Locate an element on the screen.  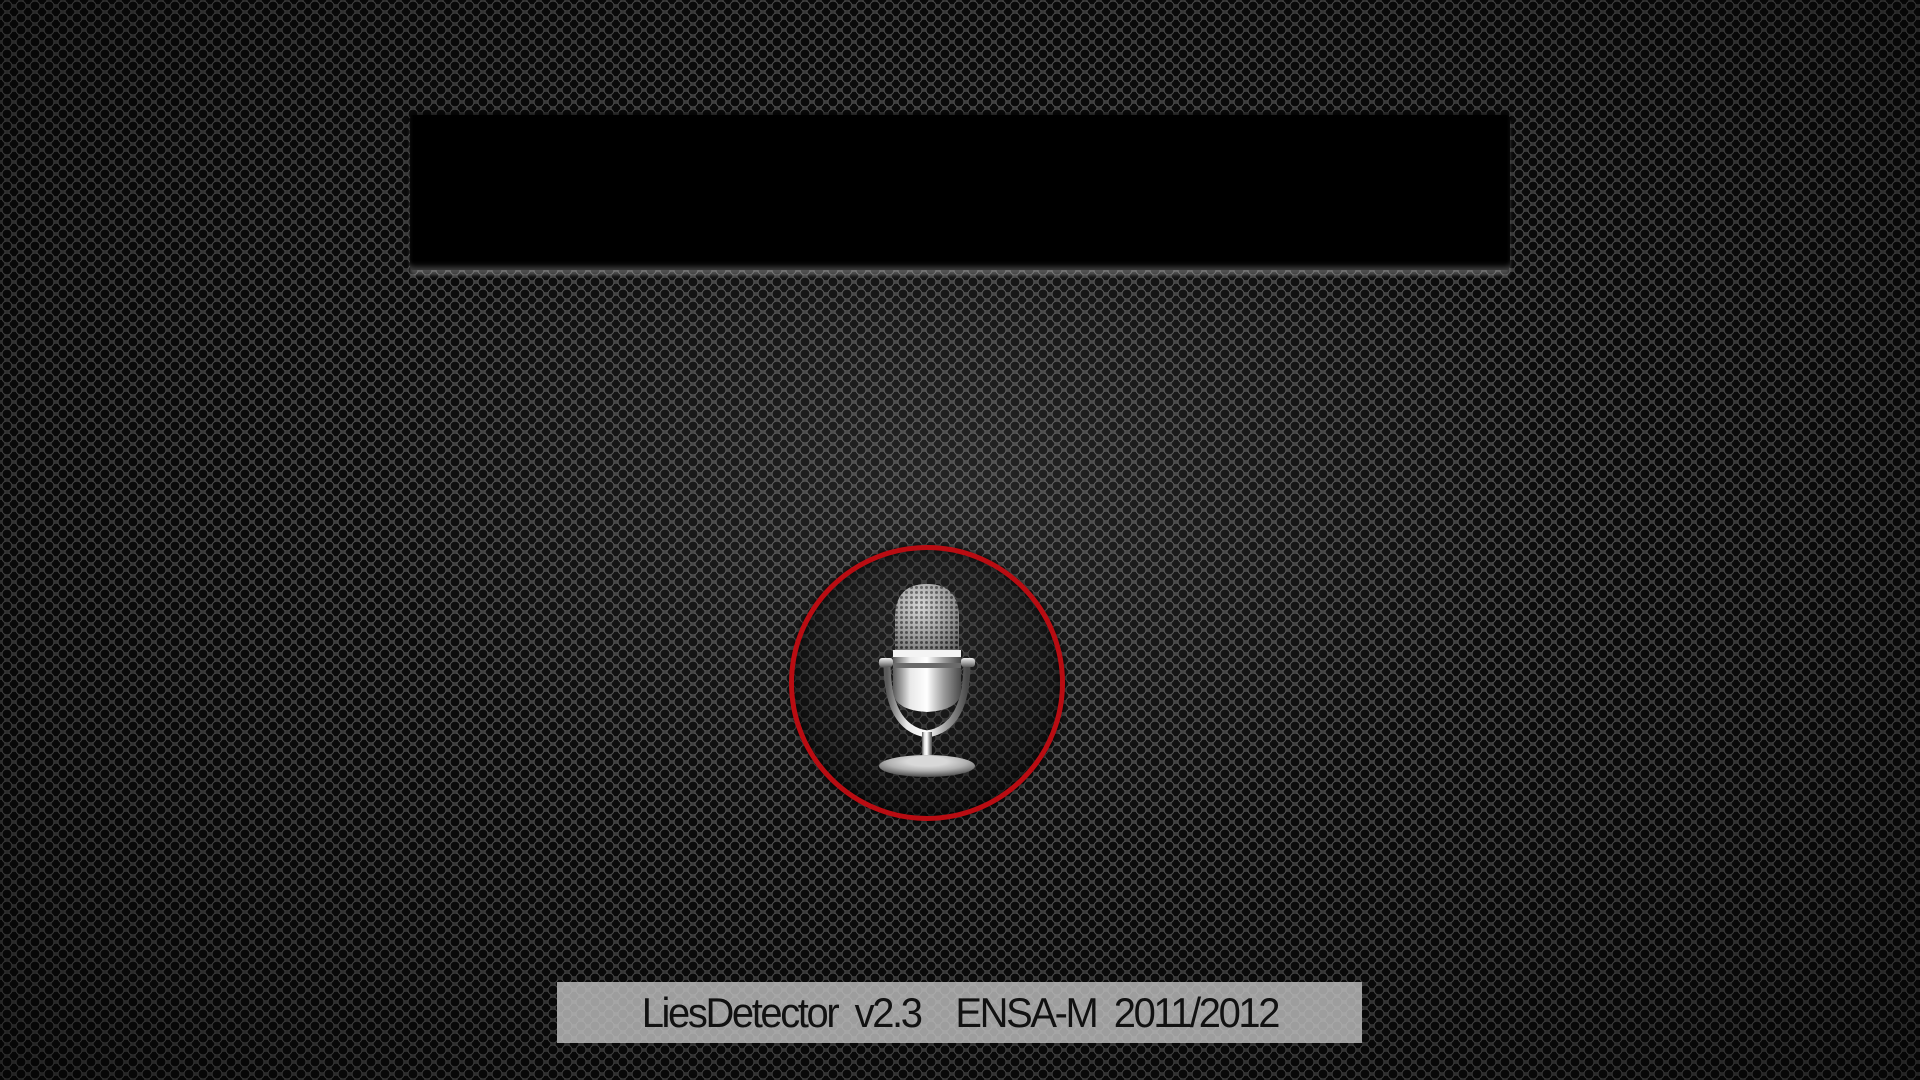
app-info-text: LiesDetector v2.3 ENSA-M 2011/2012 is located at coordinates (960, 1012).